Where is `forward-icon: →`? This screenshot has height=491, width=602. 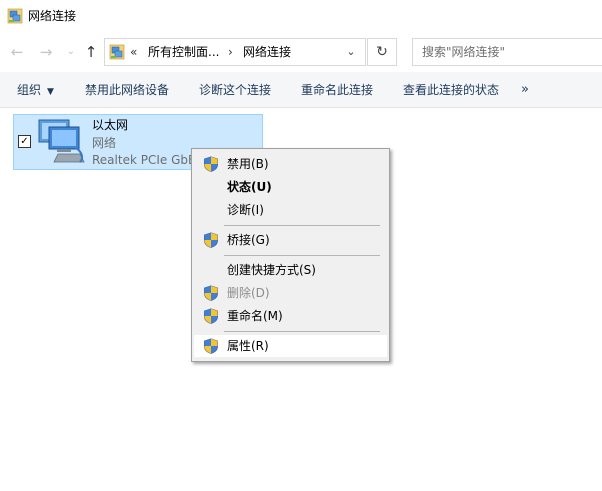 forward-icon: → is located at coordinates (46, 52).